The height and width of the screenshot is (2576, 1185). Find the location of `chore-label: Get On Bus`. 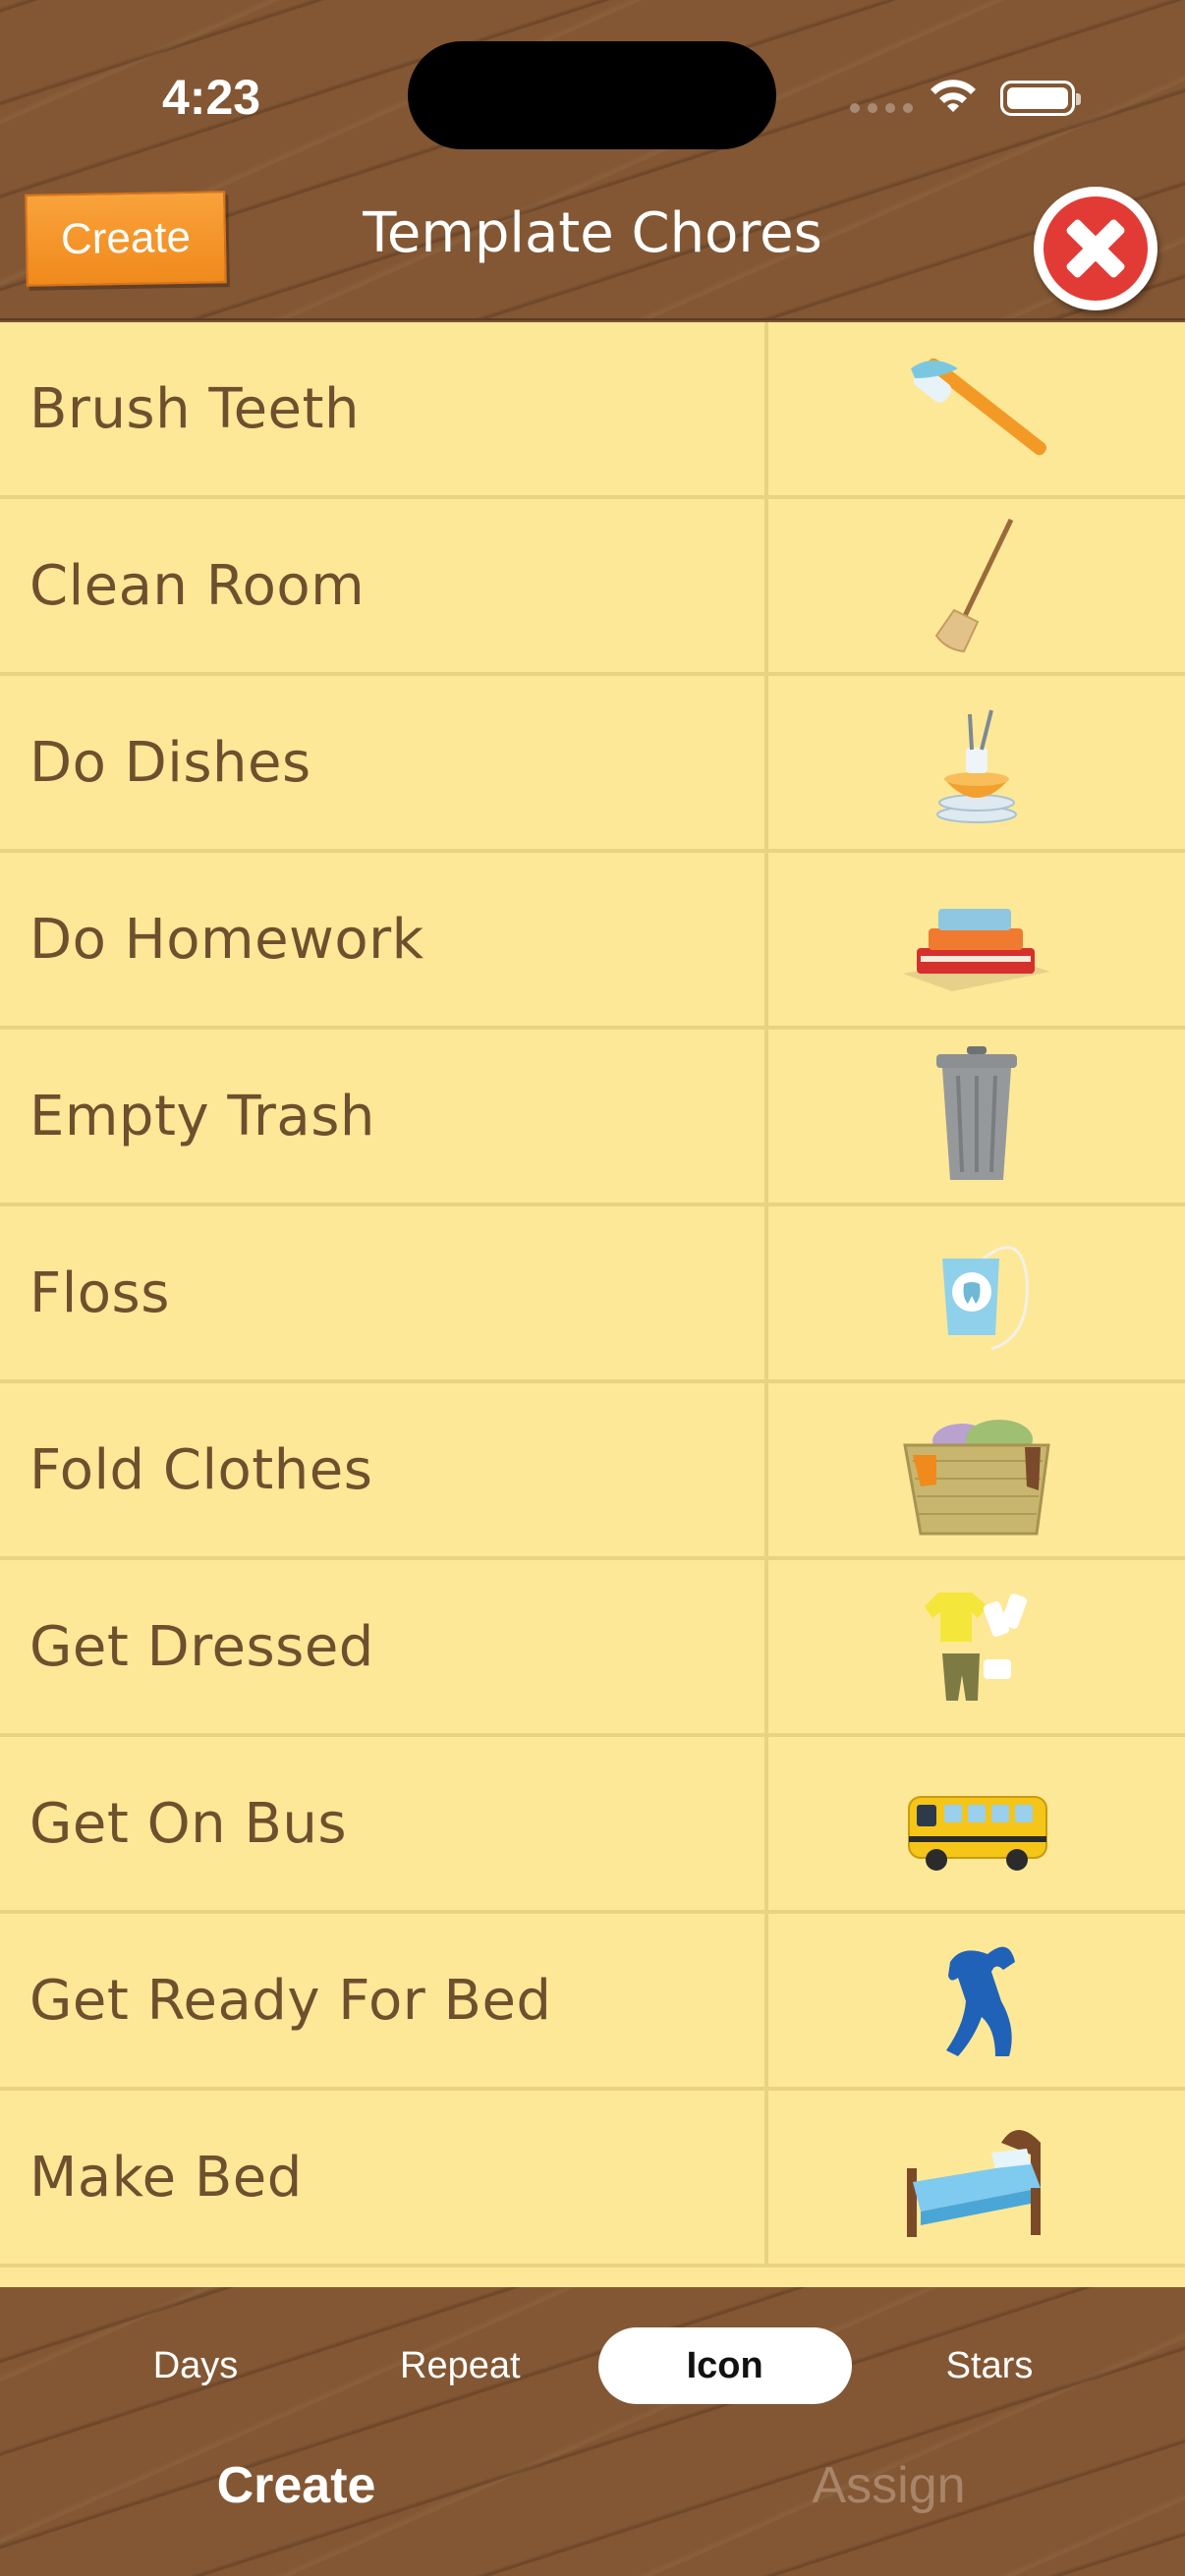

chore-label: Get On Bus is located at coordinates (384, 1823).